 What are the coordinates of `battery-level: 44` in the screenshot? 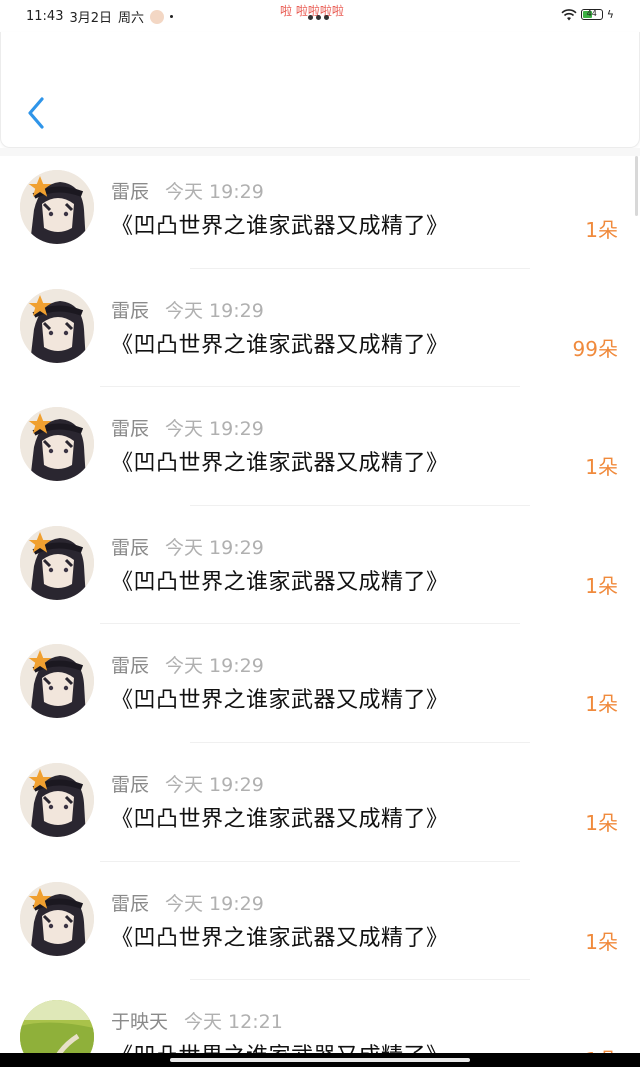 It's located at (591, 13).